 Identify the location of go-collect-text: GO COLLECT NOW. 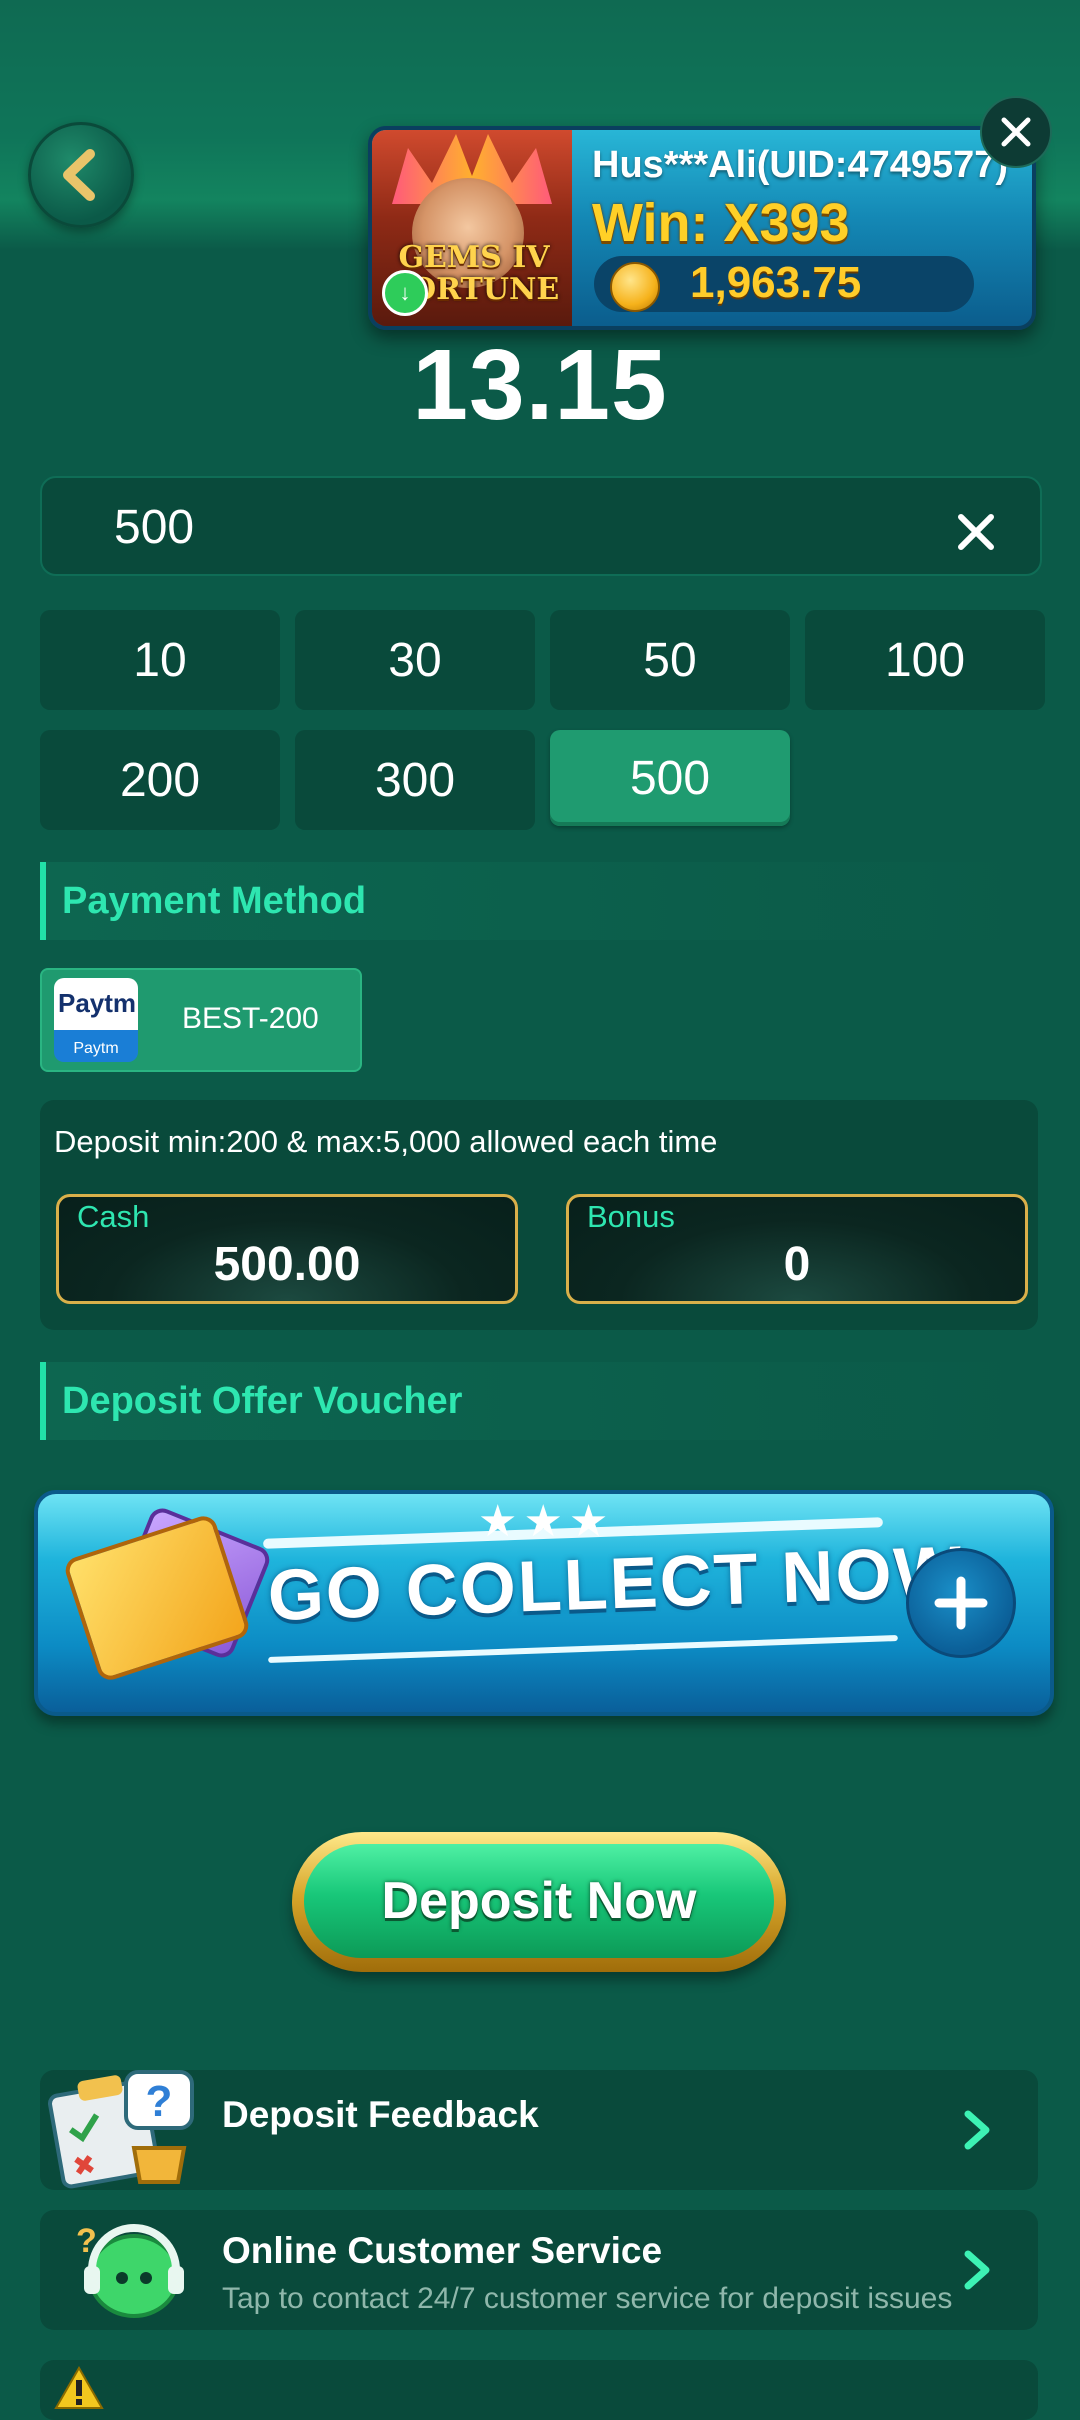
(615, 1584).